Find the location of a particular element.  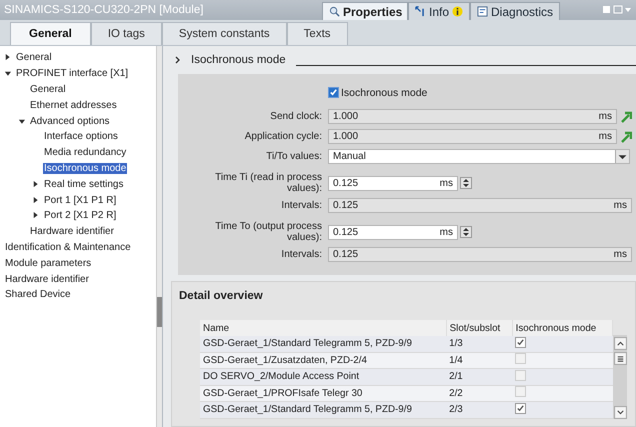

column-header: Slot/subslot is located at coordinates (479, 328).